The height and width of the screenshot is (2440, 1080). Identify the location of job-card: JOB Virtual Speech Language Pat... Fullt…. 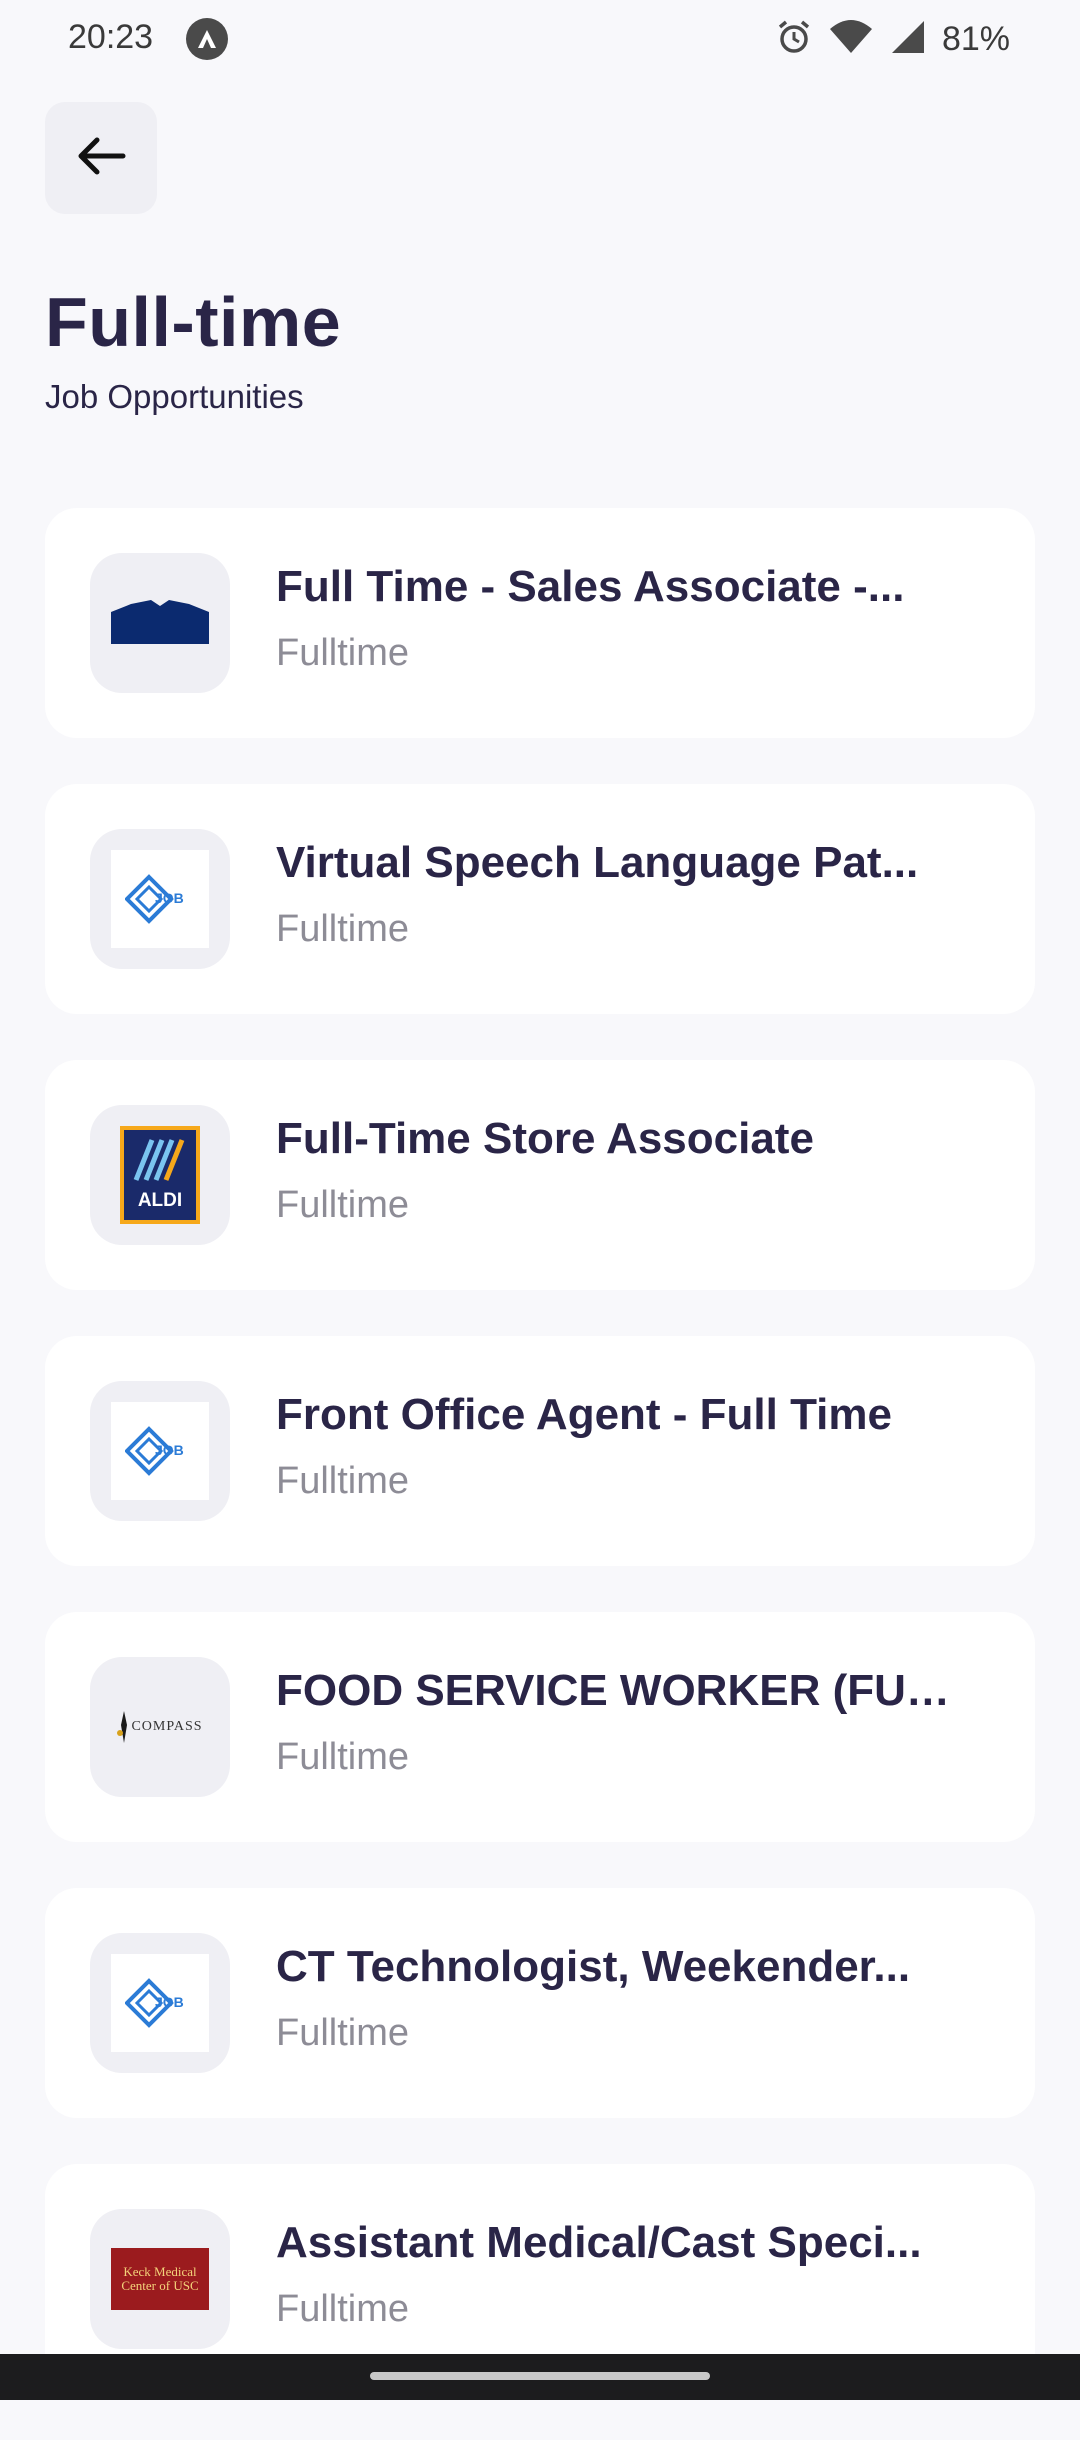
(540, 899).